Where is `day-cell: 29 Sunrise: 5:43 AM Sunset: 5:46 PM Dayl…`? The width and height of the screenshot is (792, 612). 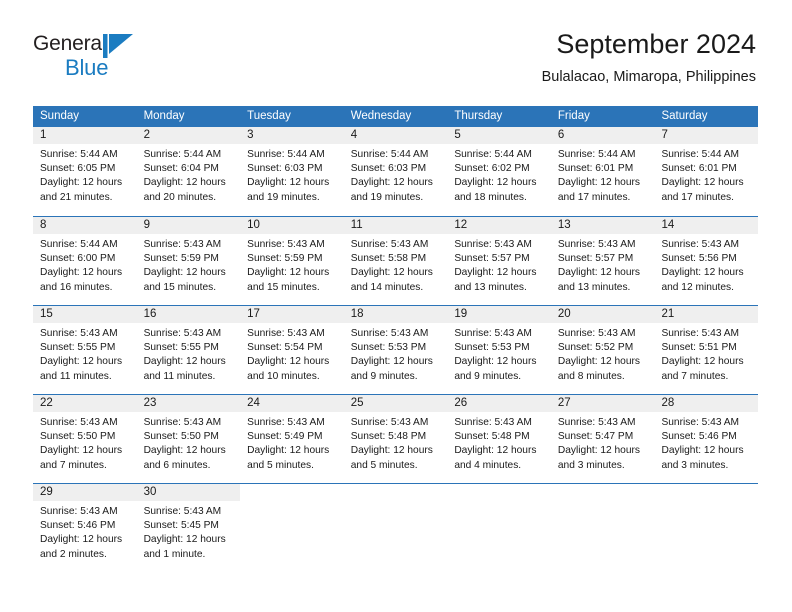
day-cell: 29 Sunrise: 5:43 AM Sunset: 5:46 PM Dayl… is located at coordinates (85, 528).